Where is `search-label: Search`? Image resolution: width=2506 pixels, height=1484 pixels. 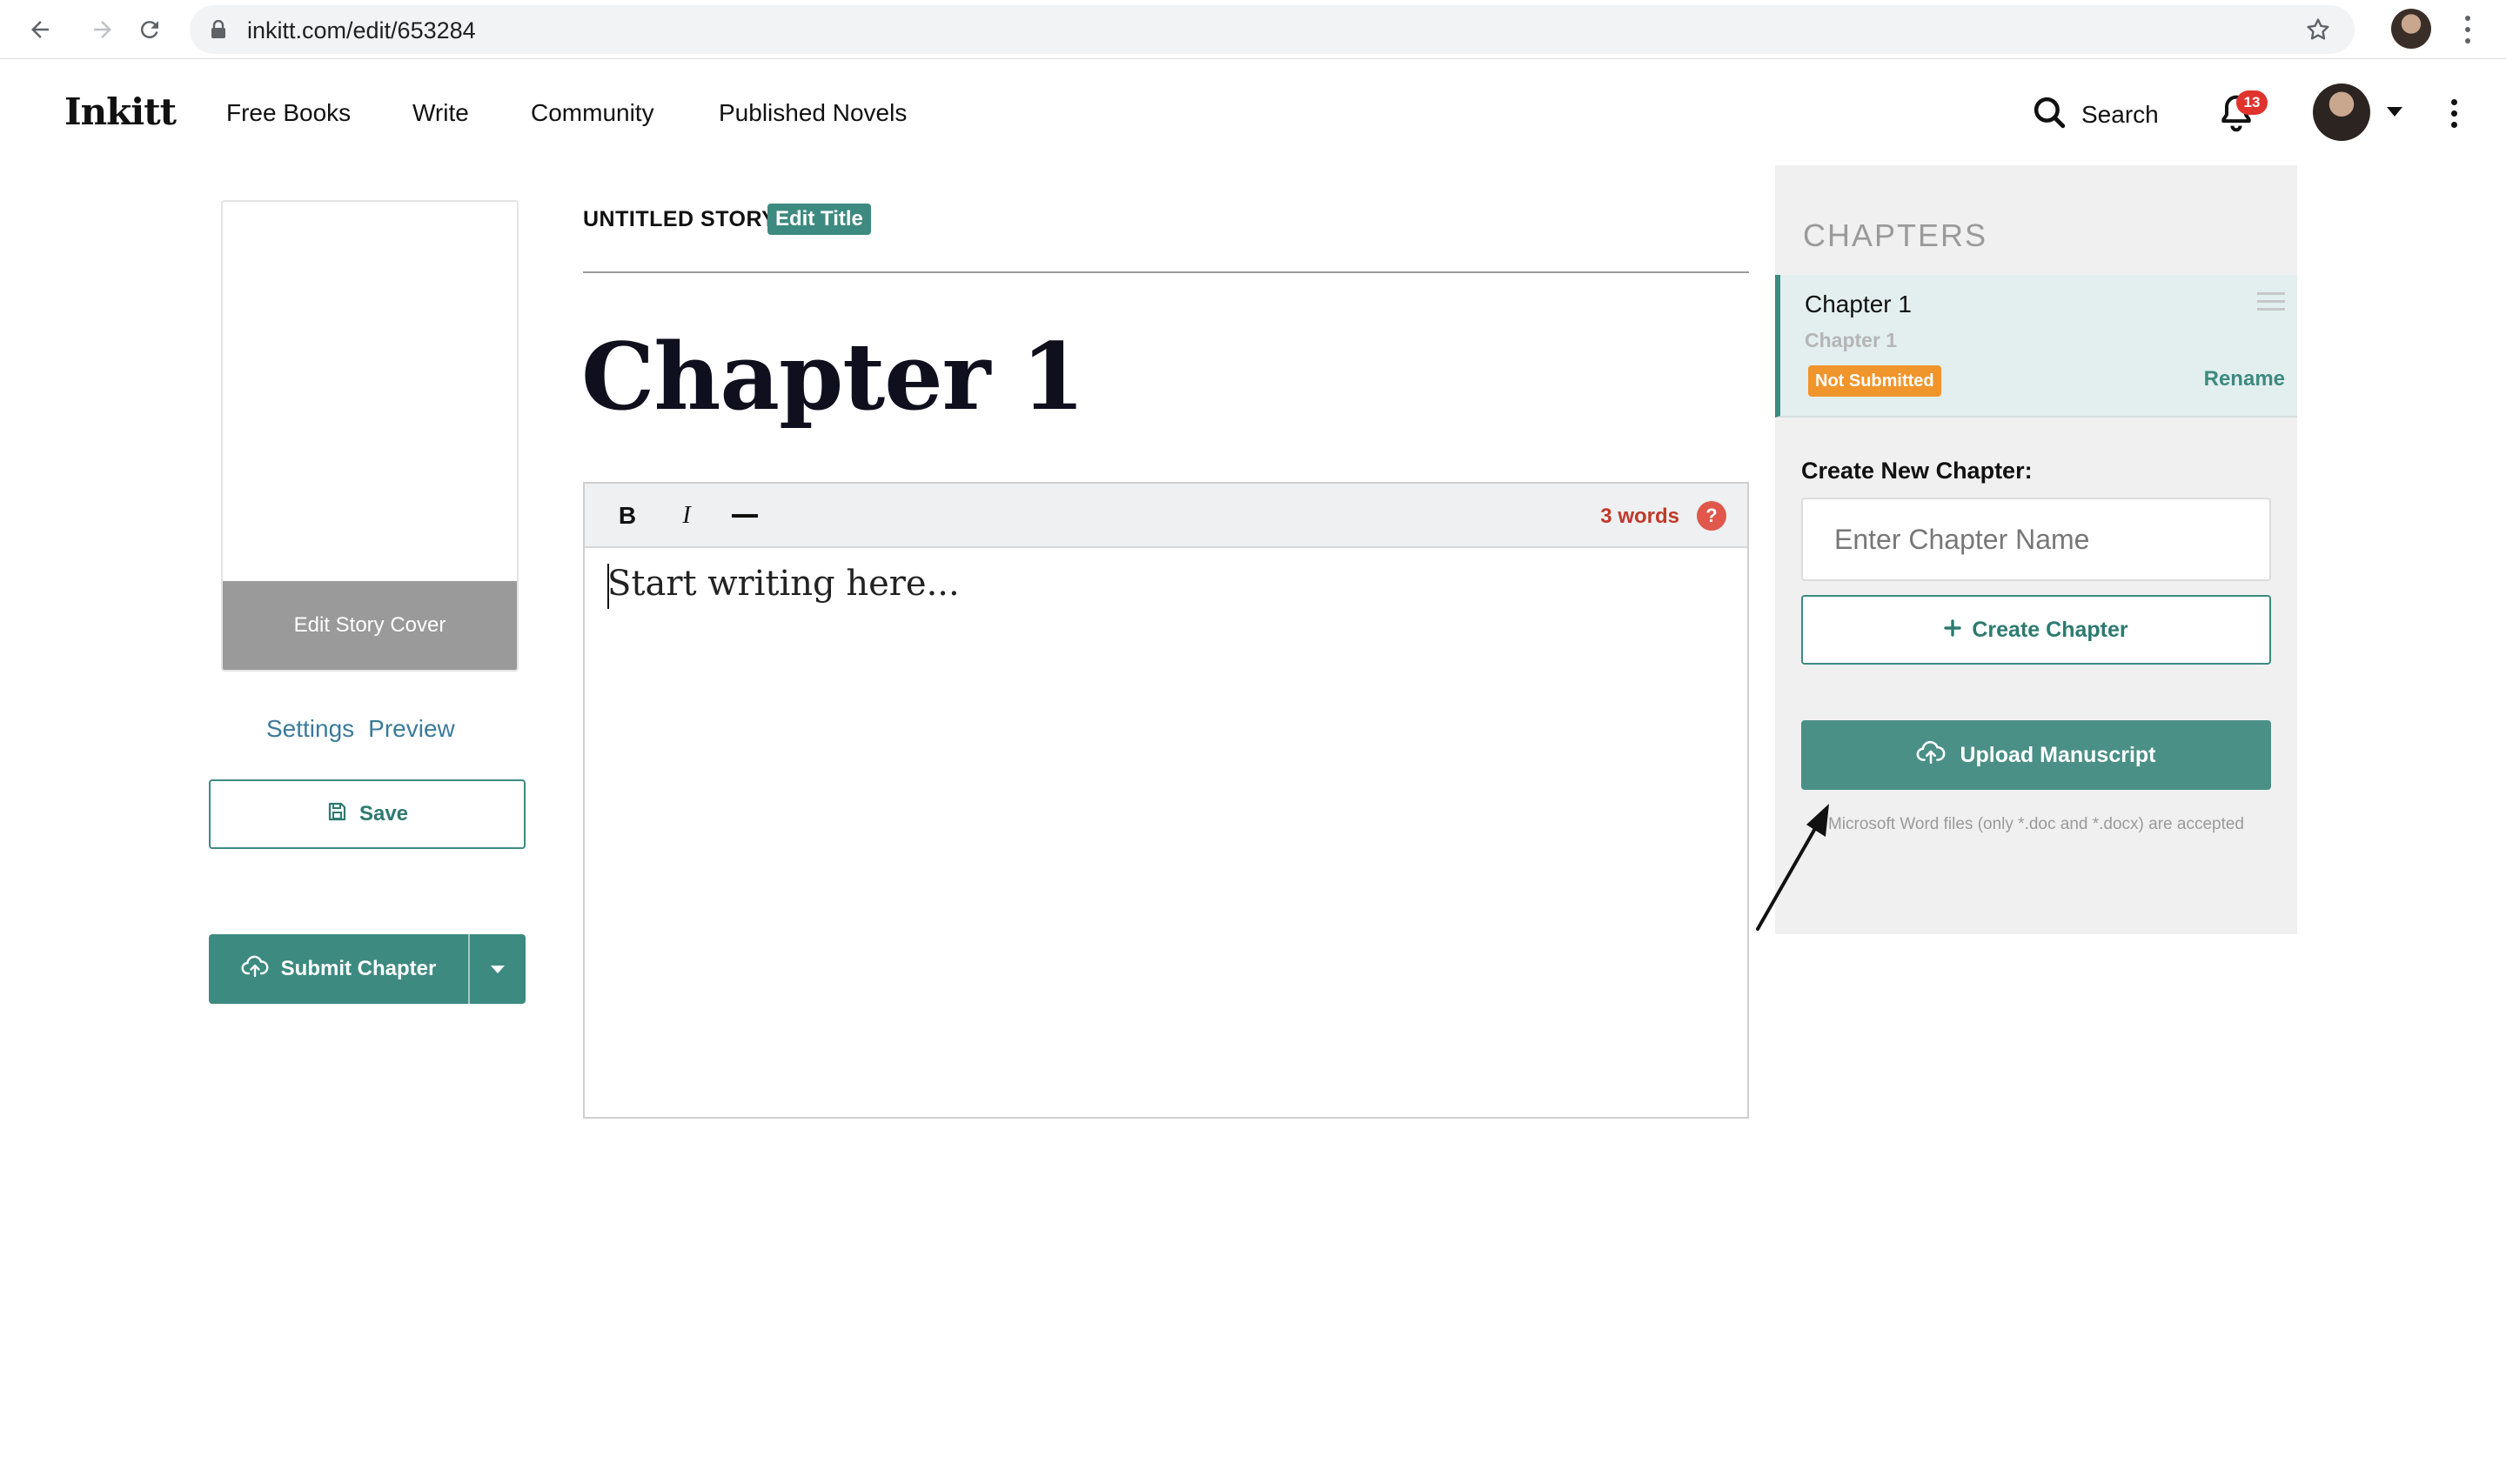 search-label: Search is located at coordinates (2120, 114).